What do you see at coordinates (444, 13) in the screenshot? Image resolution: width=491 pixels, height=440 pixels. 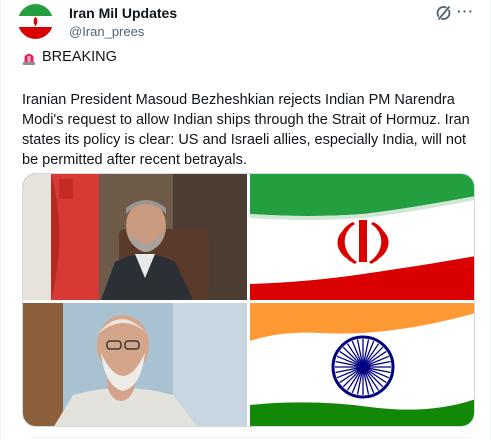 I see `grok-icon` at bounding box center [444, 13].